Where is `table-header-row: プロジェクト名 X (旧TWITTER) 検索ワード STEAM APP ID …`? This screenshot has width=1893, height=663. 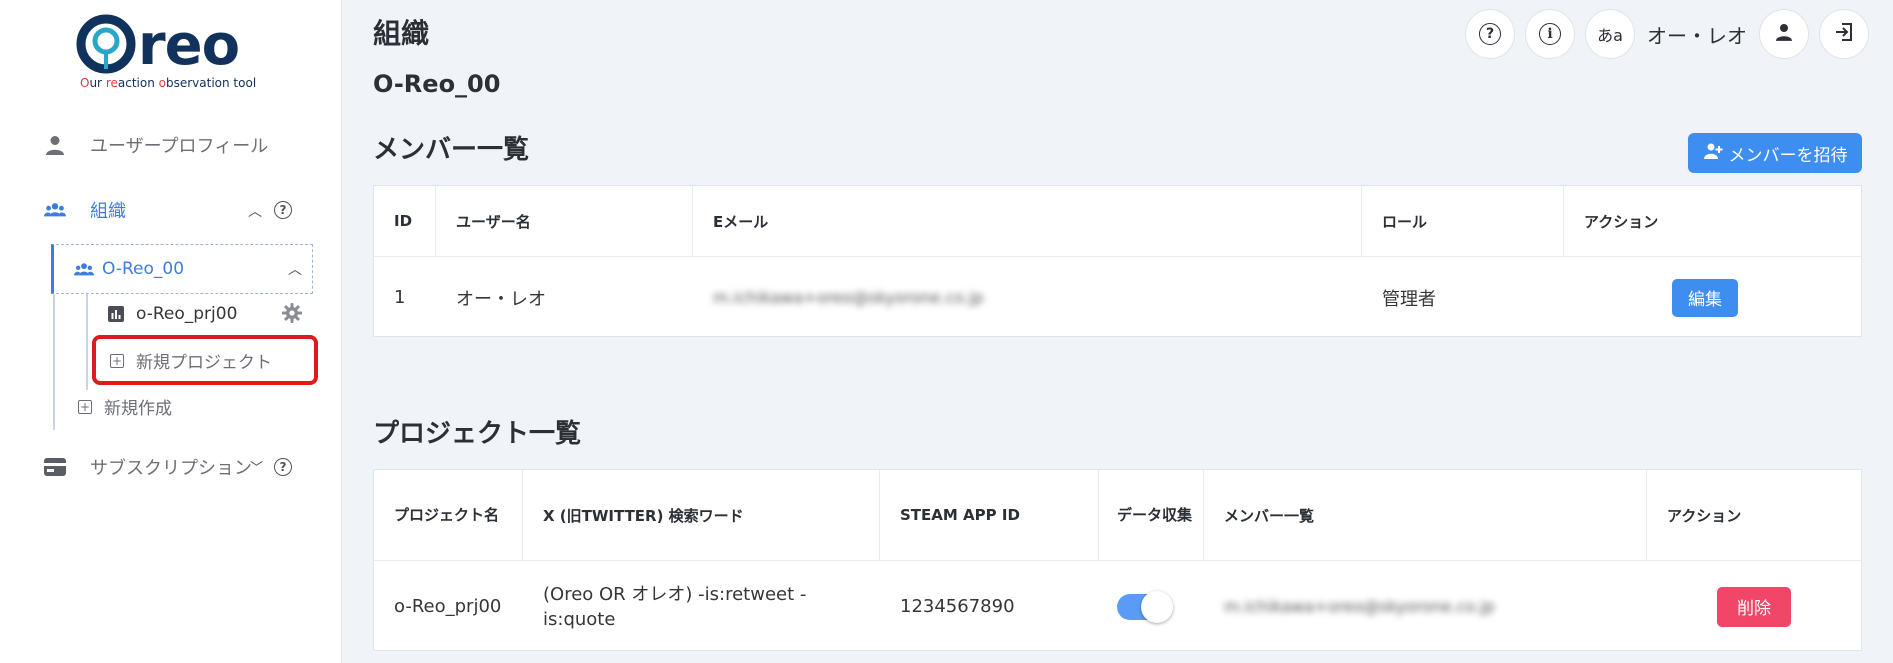 table-header-row: プロジェクト名 X (旧TWITTER) 検索ワード STEAM APP ID … is located at coordinates (1117, 515).